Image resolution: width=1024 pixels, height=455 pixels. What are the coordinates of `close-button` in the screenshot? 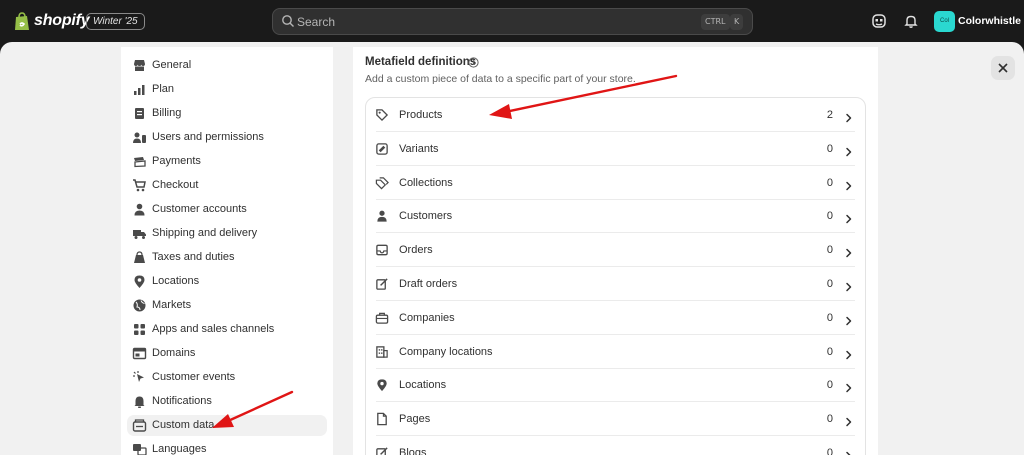 It's located at (1003, 68).